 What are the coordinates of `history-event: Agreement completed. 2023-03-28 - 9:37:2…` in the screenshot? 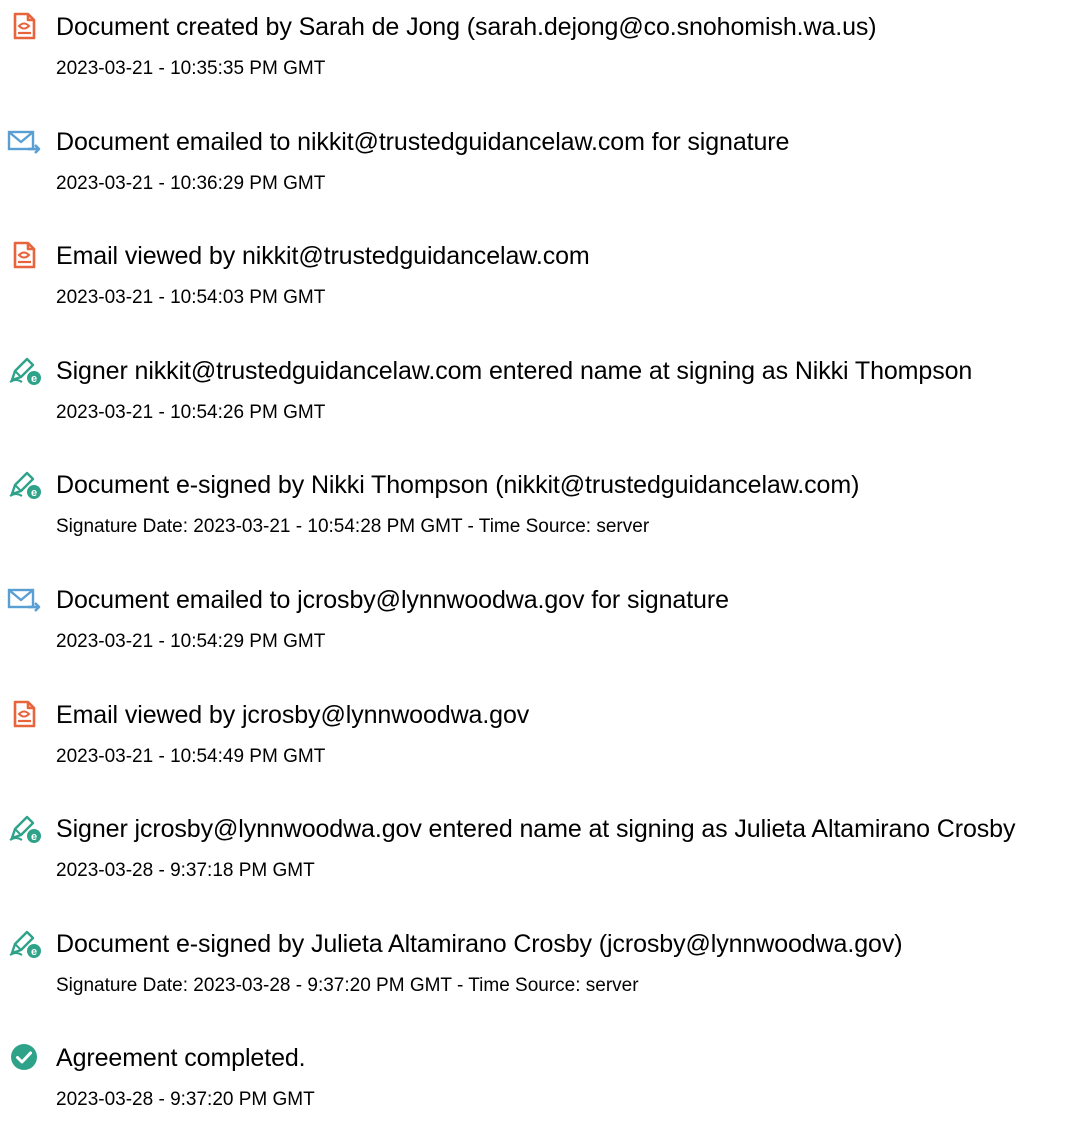 It's located at (545, 1081).